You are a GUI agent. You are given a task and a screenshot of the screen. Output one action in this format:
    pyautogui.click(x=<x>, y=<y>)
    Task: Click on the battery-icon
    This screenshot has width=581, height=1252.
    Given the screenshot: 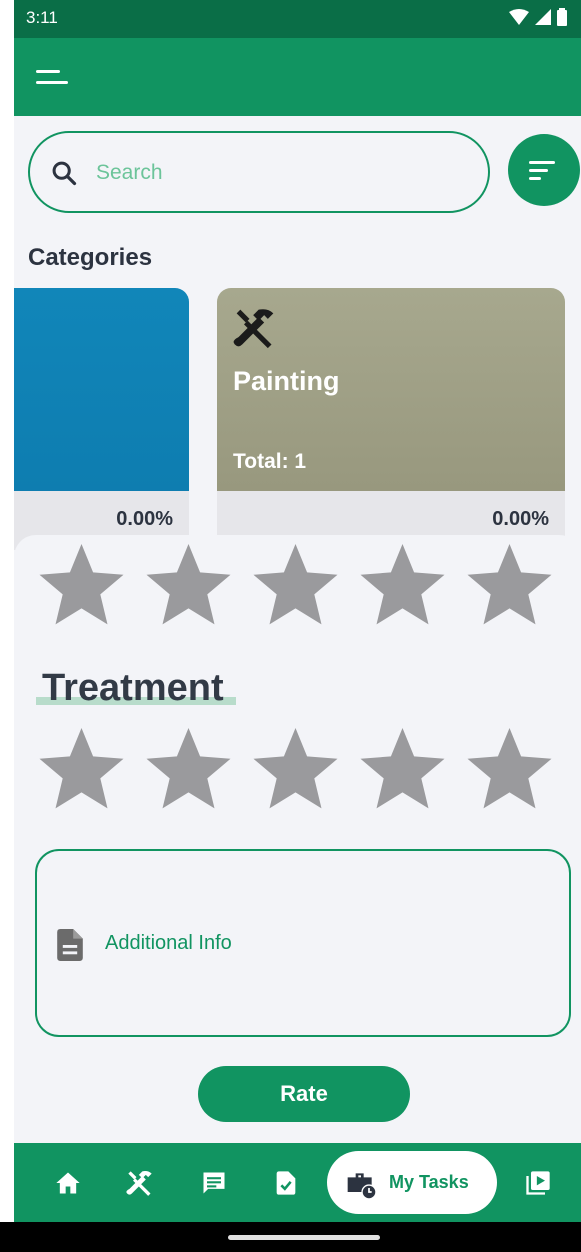 What is the action you would take?
    pyautogui.click(x=562, y=17)
    